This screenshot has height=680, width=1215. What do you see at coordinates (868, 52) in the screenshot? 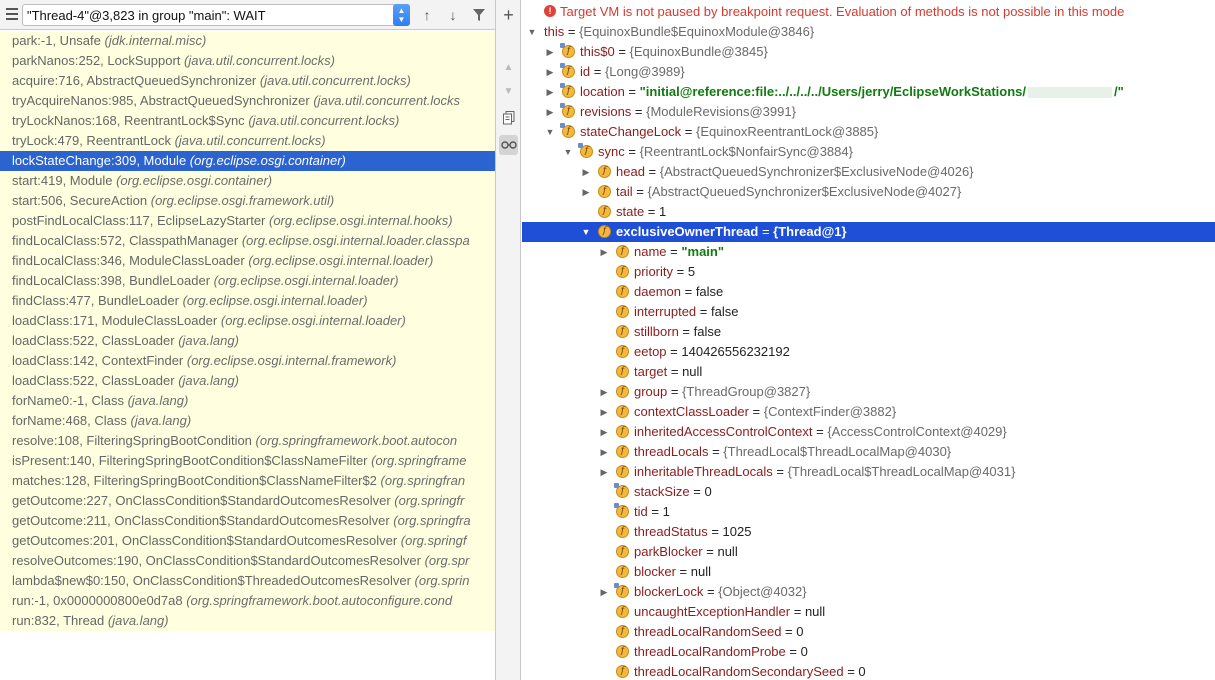
I see `variable-row-this0: ▶ f this$0 = {EquinoxBundle@3845}` at bounding box center [868, 52].